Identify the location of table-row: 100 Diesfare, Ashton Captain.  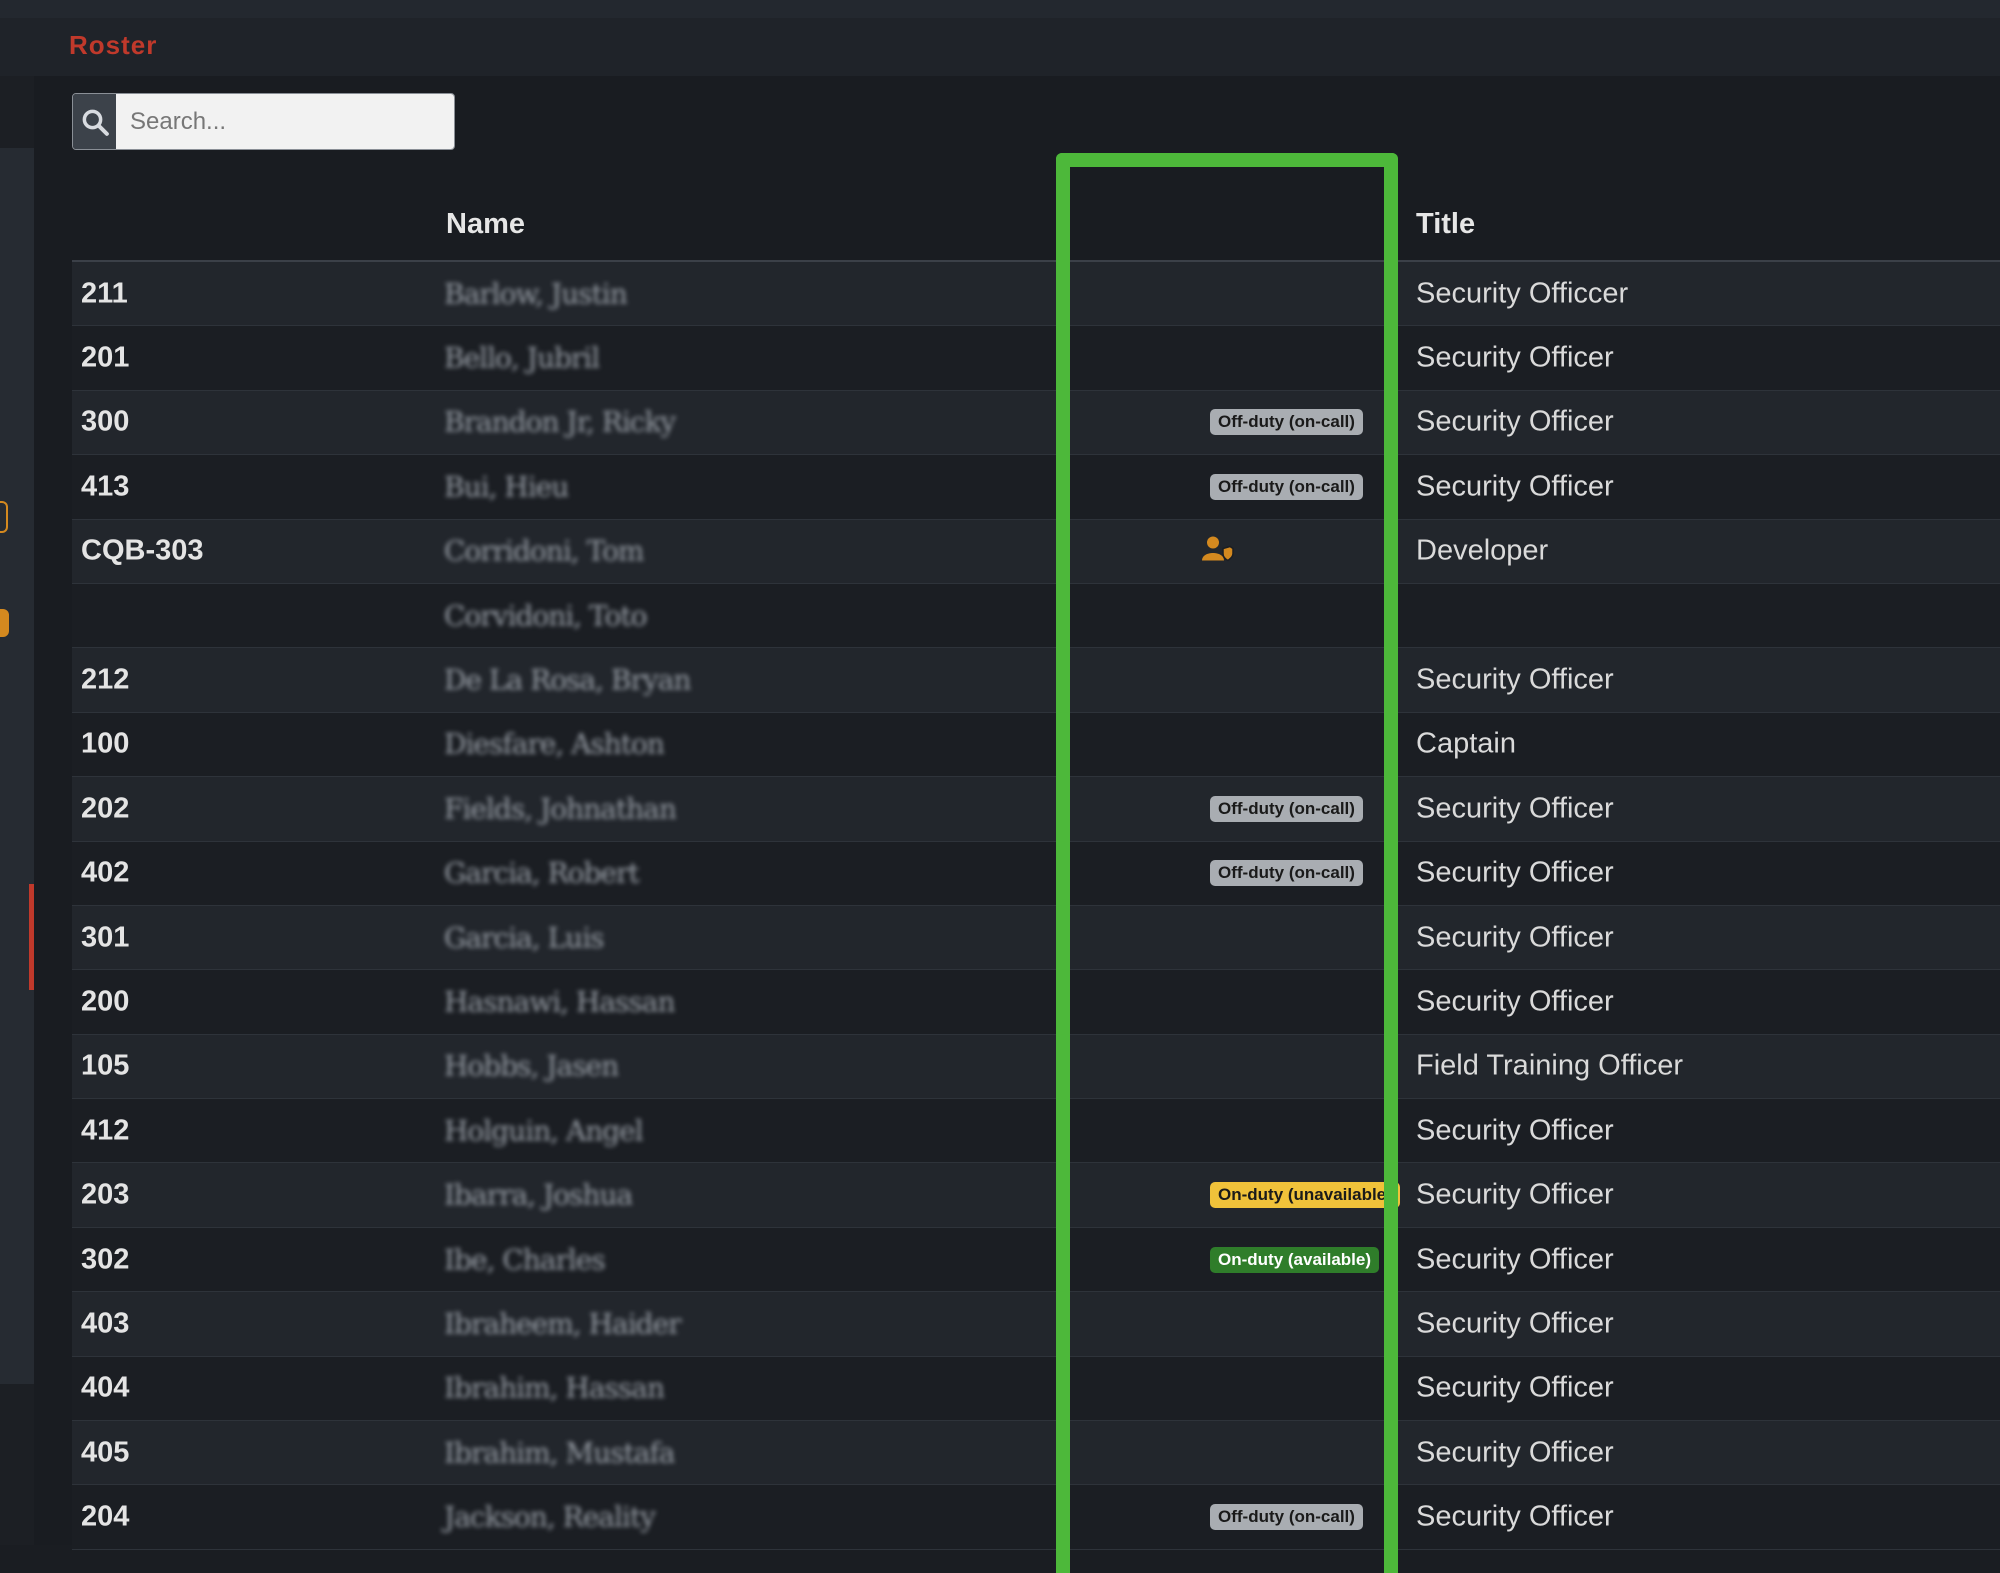
(1036, 745).